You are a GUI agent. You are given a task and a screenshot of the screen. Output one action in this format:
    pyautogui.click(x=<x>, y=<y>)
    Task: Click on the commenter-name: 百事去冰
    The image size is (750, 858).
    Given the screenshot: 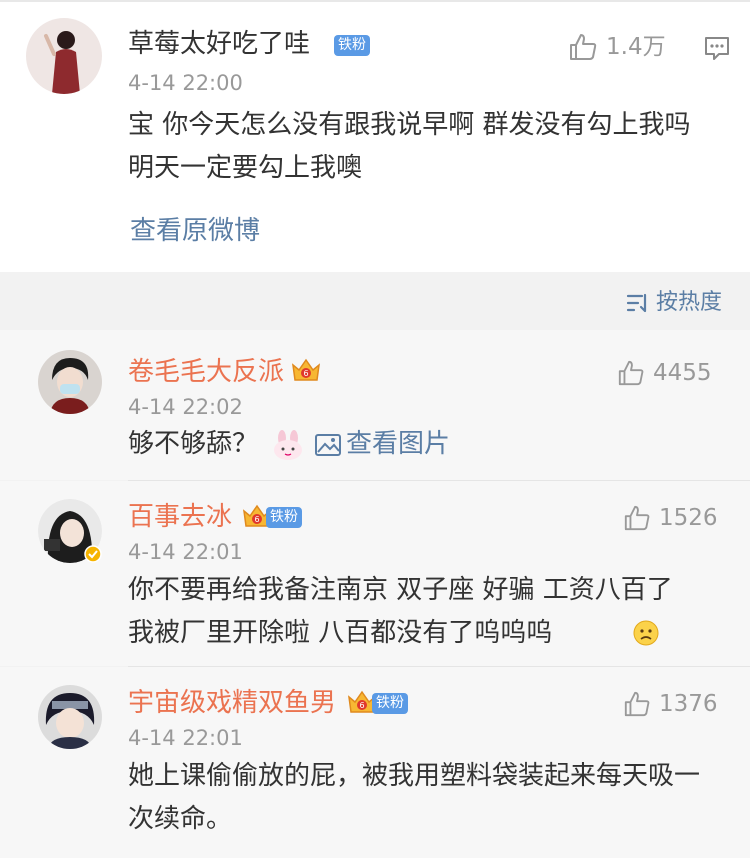 What is the action you would take?
    pyautogui.click(x=180, y=517)
    